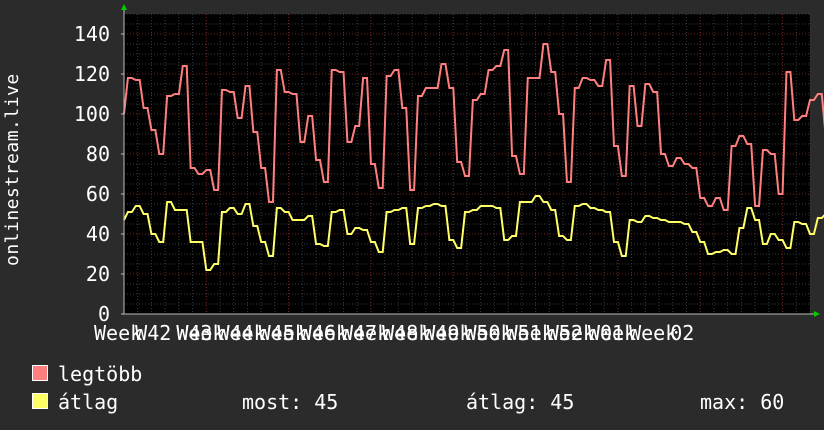 The height and width of the screenshot is (430, 824). I want to click on y-tick-label: 80, so click(98, 154).